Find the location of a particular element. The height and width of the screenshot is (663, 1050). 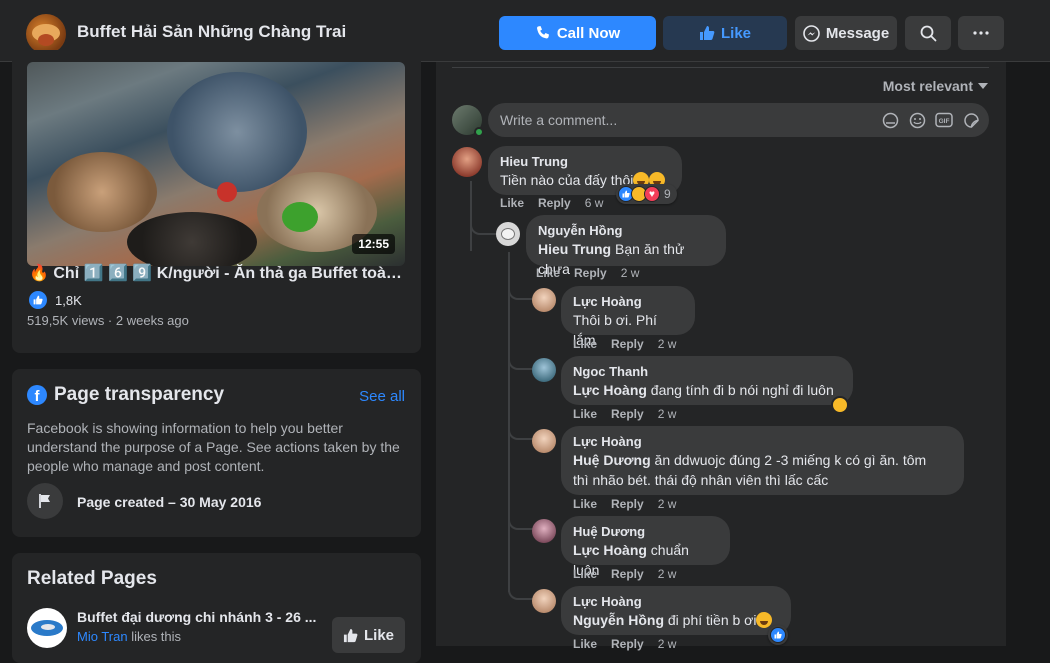

related-like-label: Like is located at coordinates (378, 635).